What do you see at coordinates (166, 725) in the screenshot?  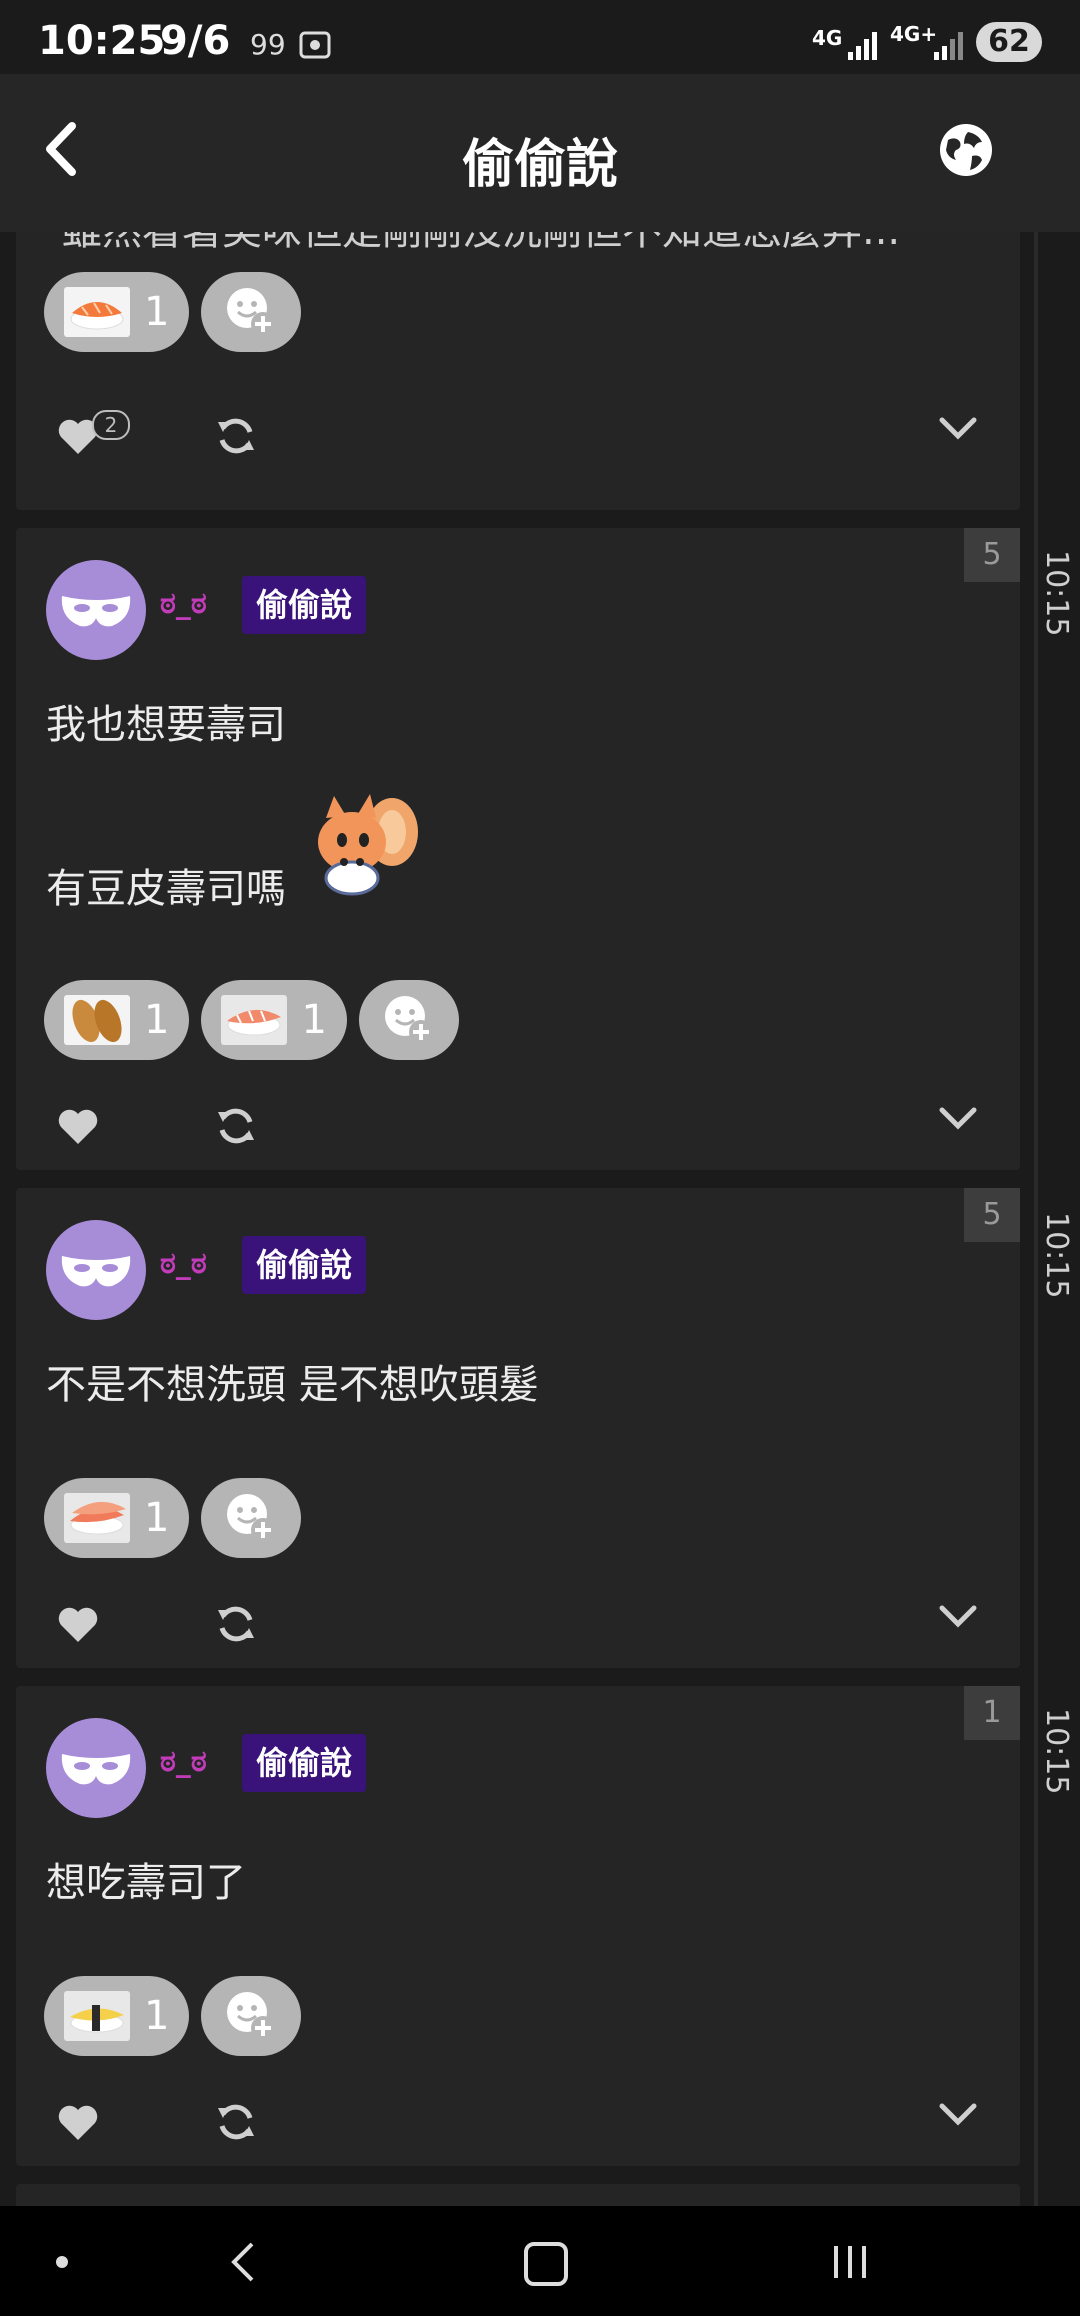 I see `post-text: 我也想要壽司` at bounding box center [166, 725].